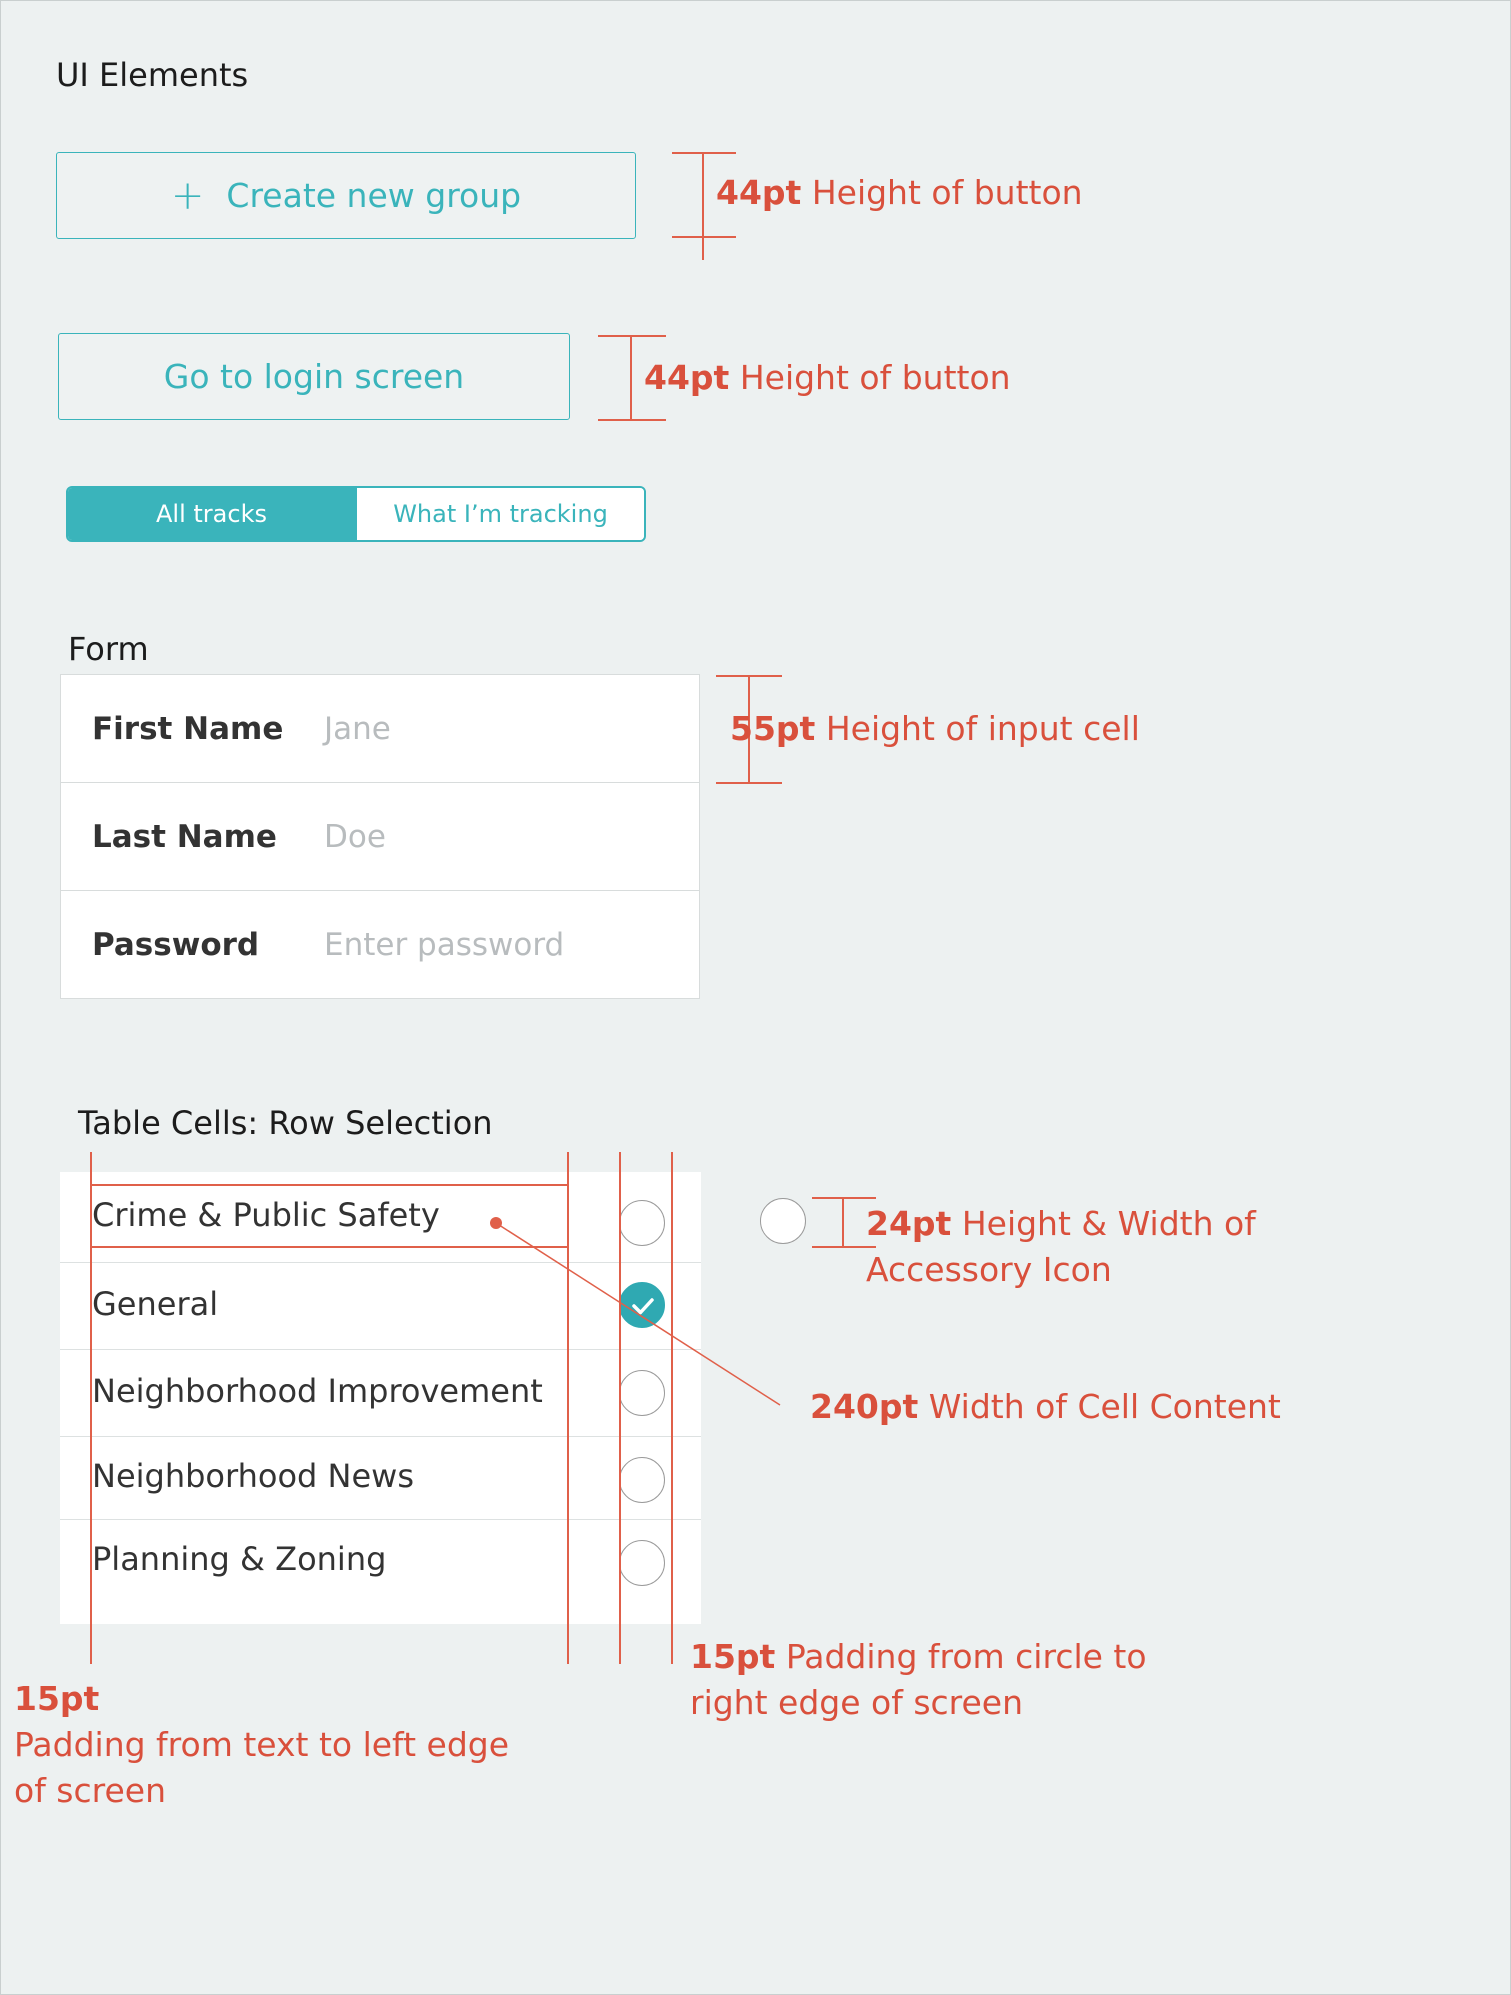 The height and width of the screenshot is (1995, 1511). I want to click on sample-circle-icon, so click(783, 1221).